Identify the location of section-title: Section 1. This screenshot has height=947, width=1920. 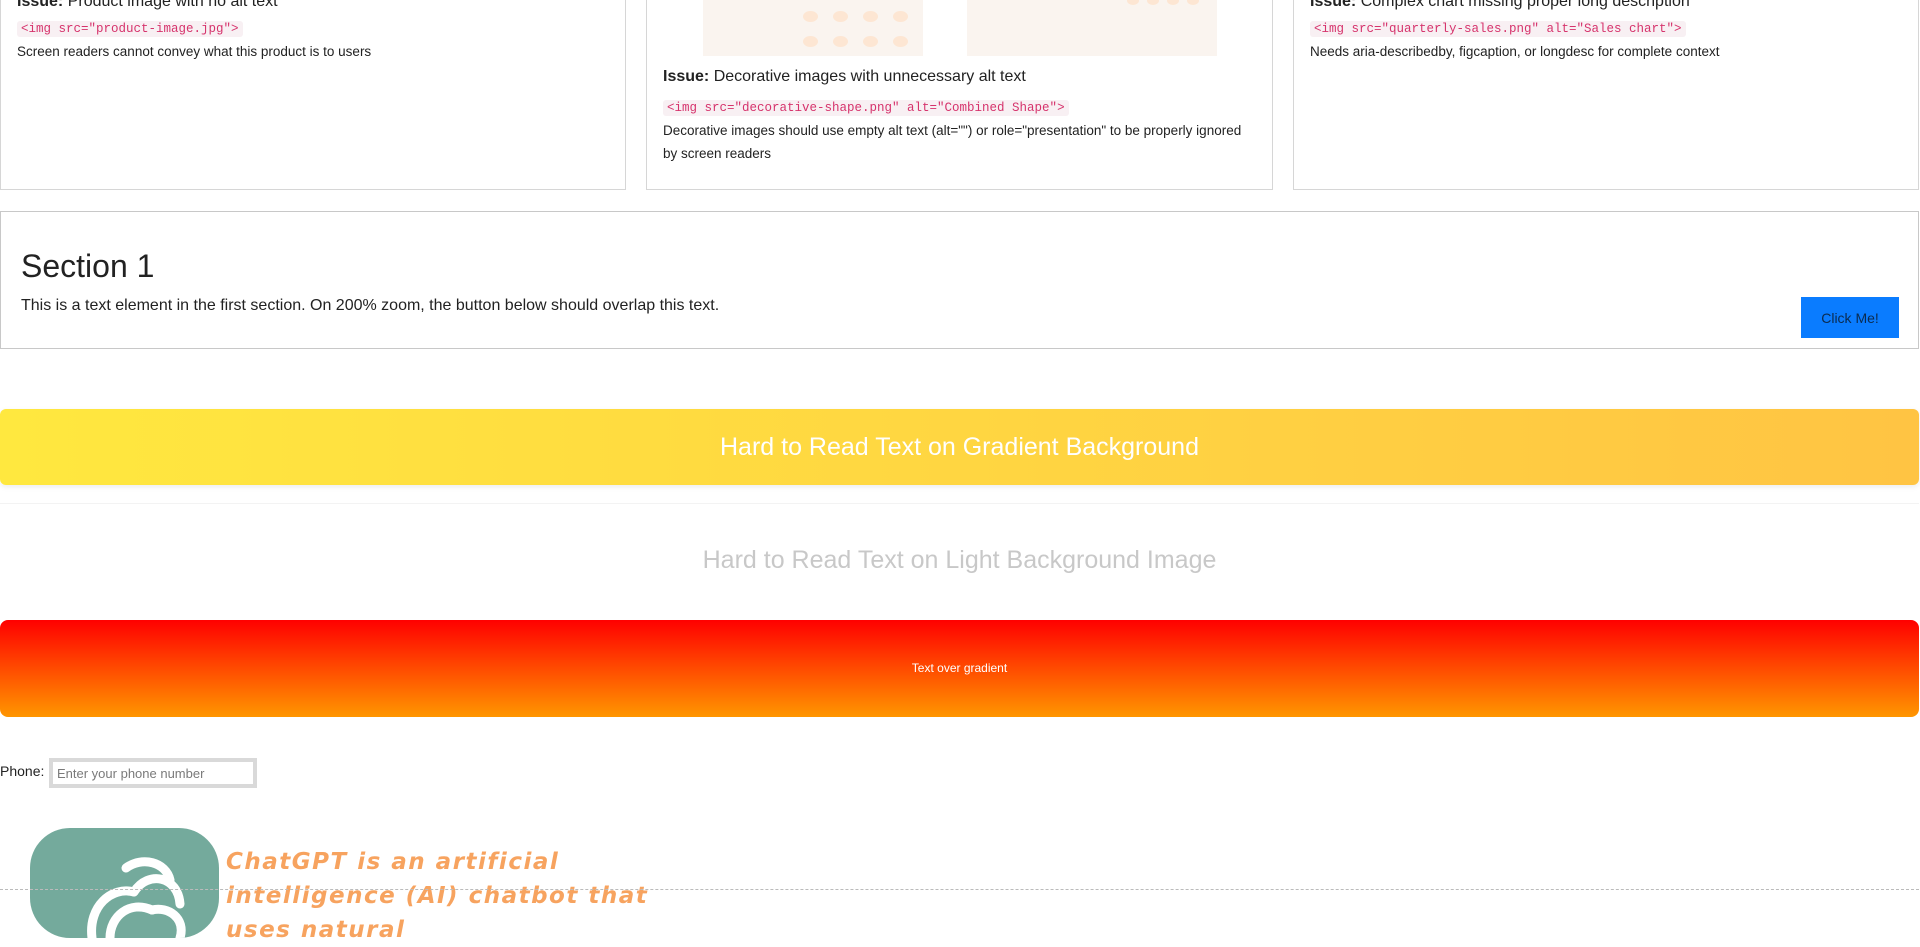
(88, 266).